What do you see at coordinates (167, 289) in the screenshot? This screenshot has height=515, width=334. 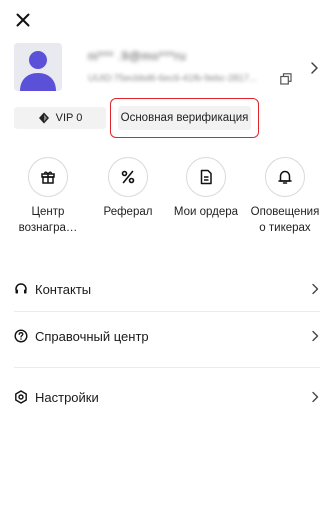 I see `menu-item-contacts: Контакты` at bounding box center [167, 289].